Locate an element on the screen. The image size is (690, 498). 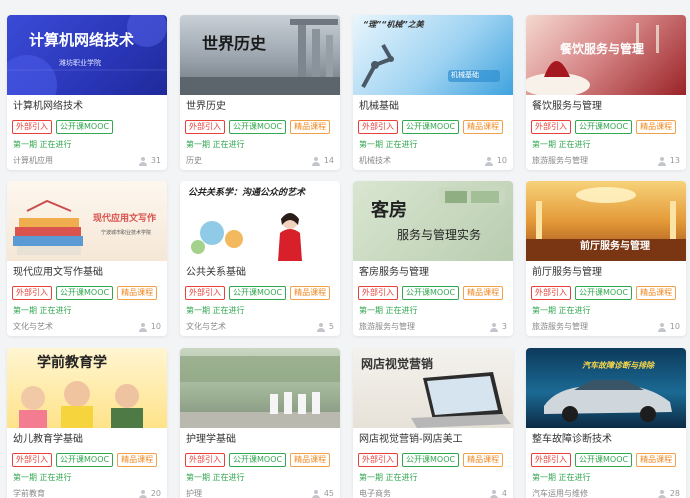
cover-title: “理”“机械”之美 is located at coordinates (393, 24).